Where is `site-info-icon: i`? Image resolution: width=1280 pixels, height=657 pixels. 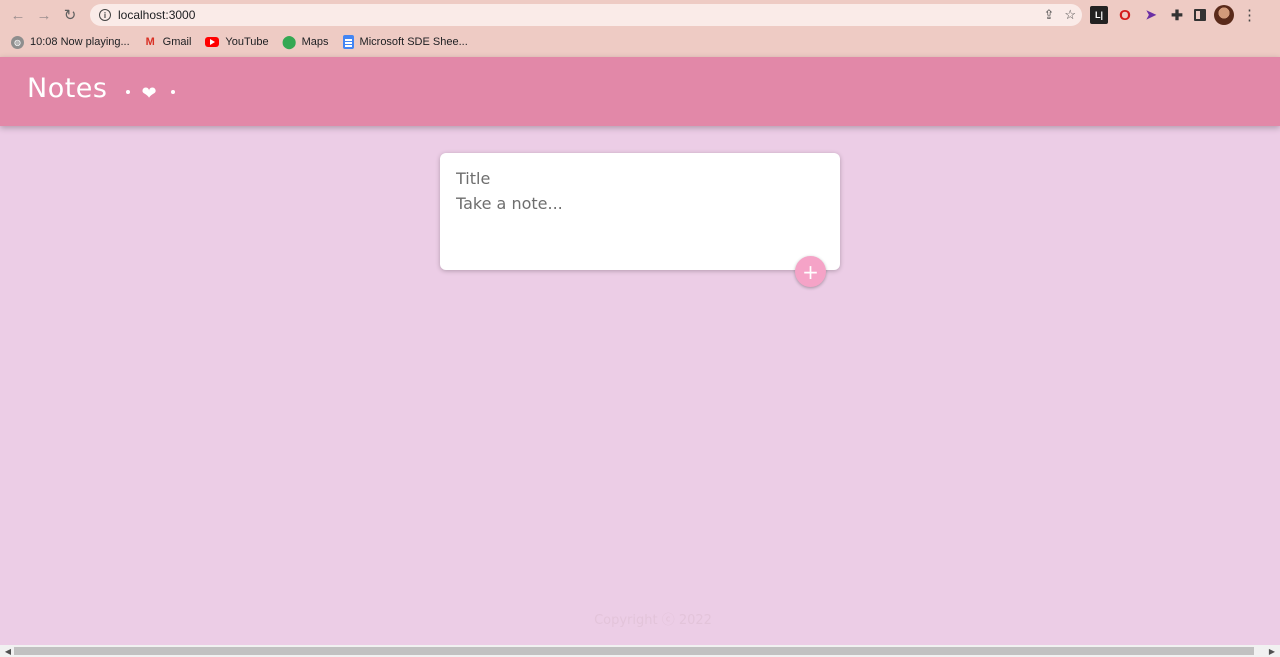 site-info-icon: i is located at coordinates (105, 15).